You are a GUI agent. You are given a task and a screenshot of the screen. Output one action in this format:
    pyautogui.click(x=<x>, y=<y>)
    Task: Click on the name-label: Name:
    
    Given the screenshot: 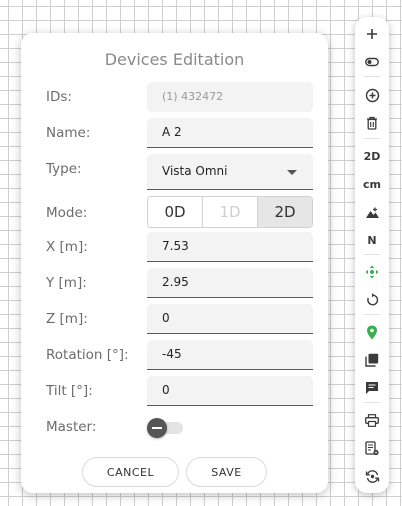 What is the action you would take?
    pyautogui.click(x=68, y=133)
    